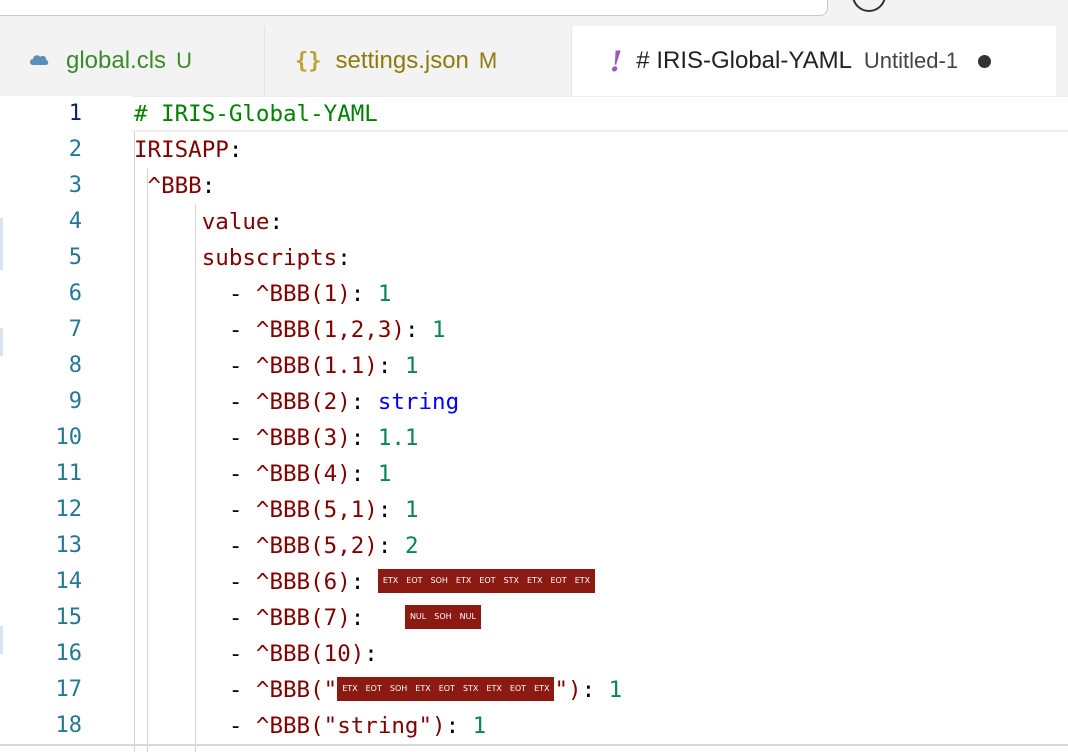 This screenshot has height=752, width=1068. I want to click on line-content: - ^BBB(7): NUL SOH NUL, so click(307, 618).